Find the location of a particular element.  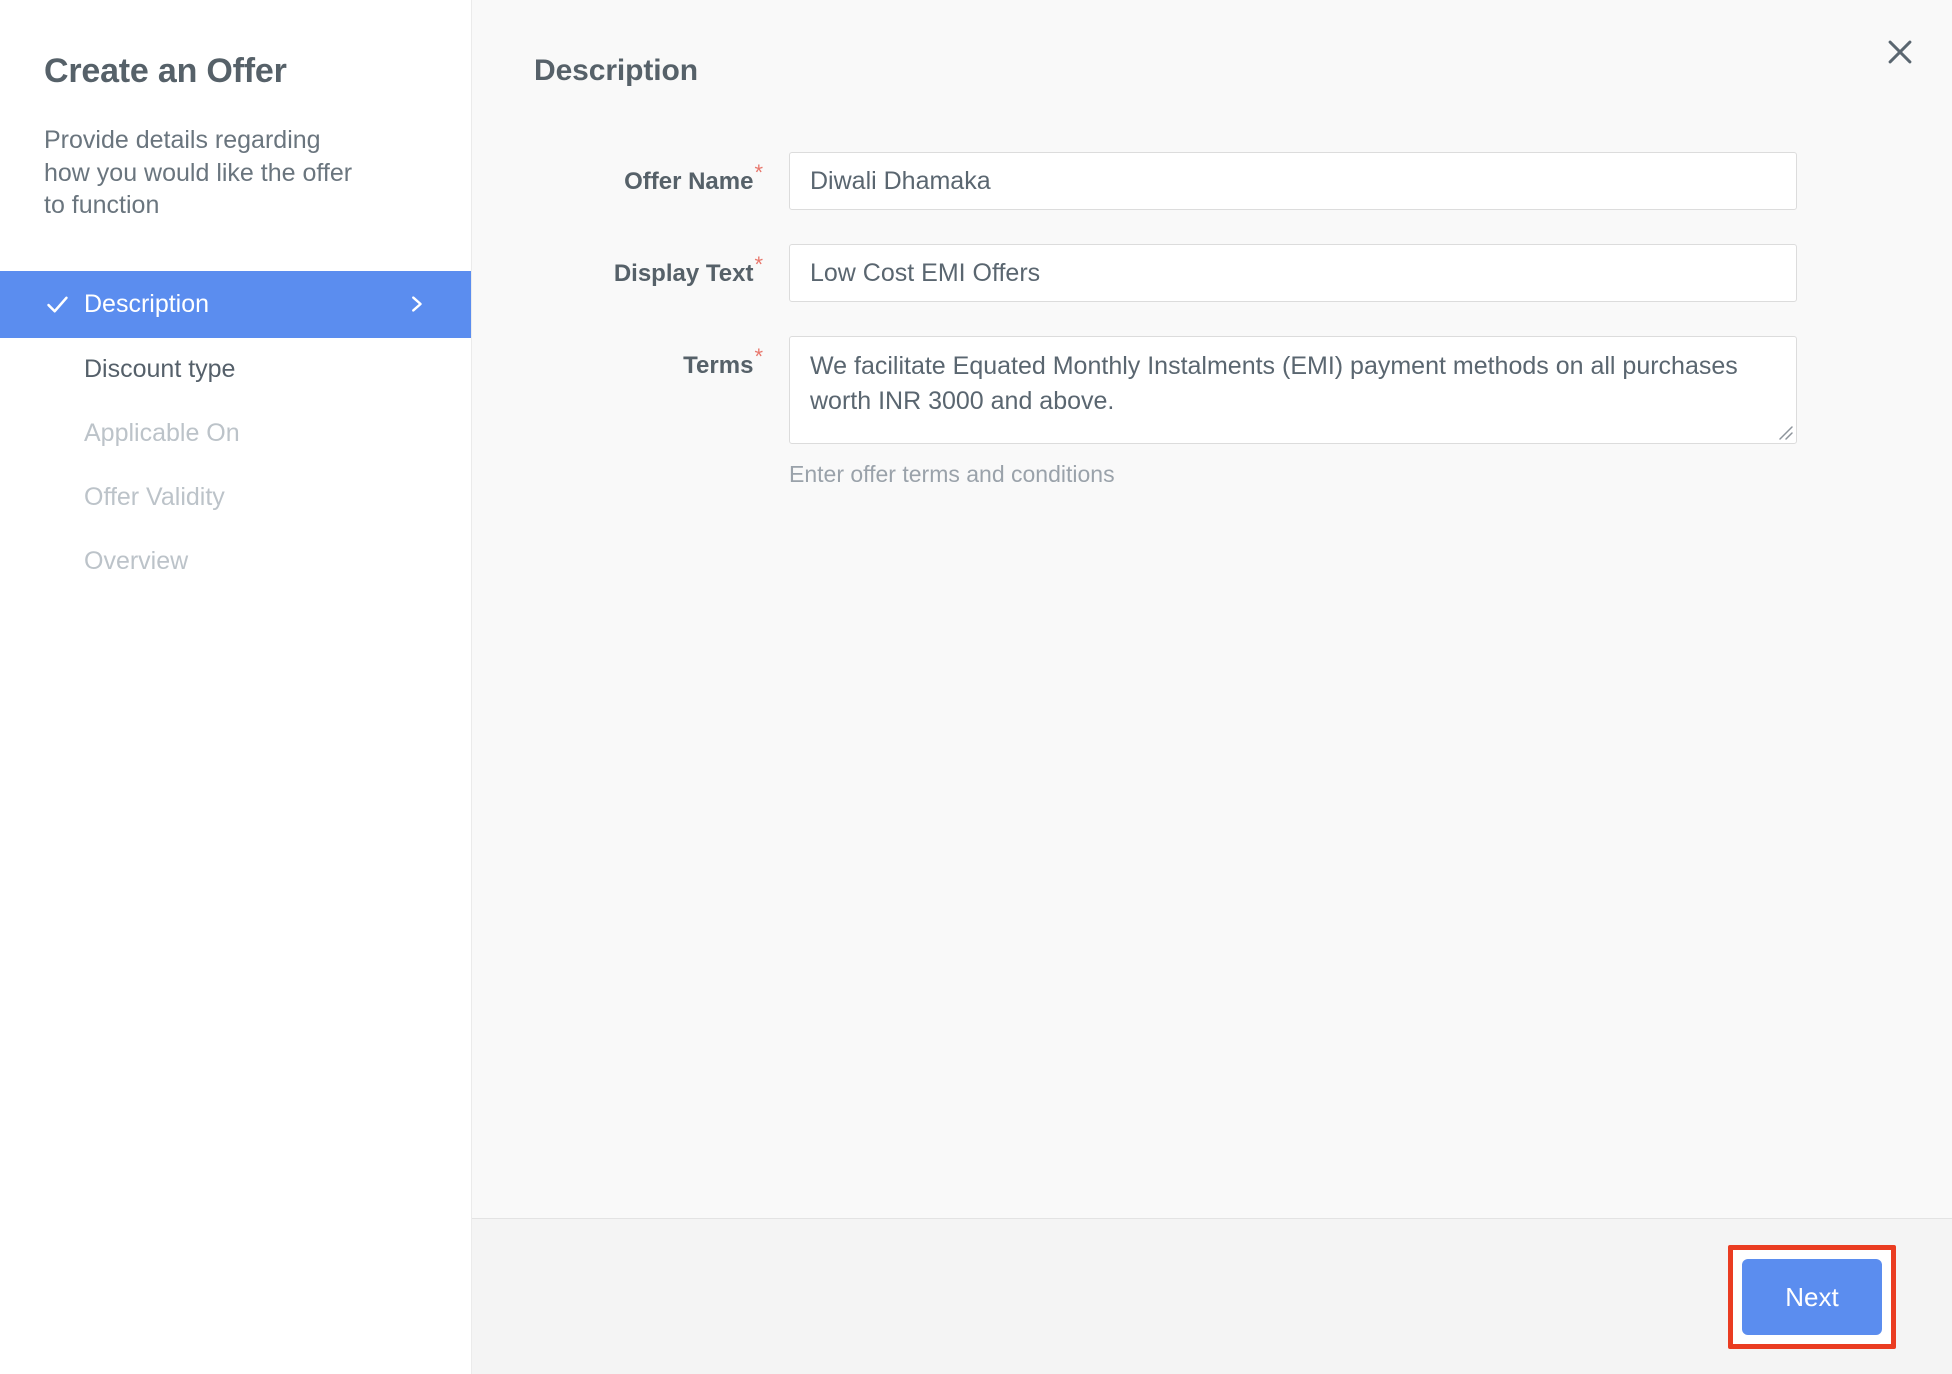

offer-name-field-wrap is located at coordinates (1293, 181).